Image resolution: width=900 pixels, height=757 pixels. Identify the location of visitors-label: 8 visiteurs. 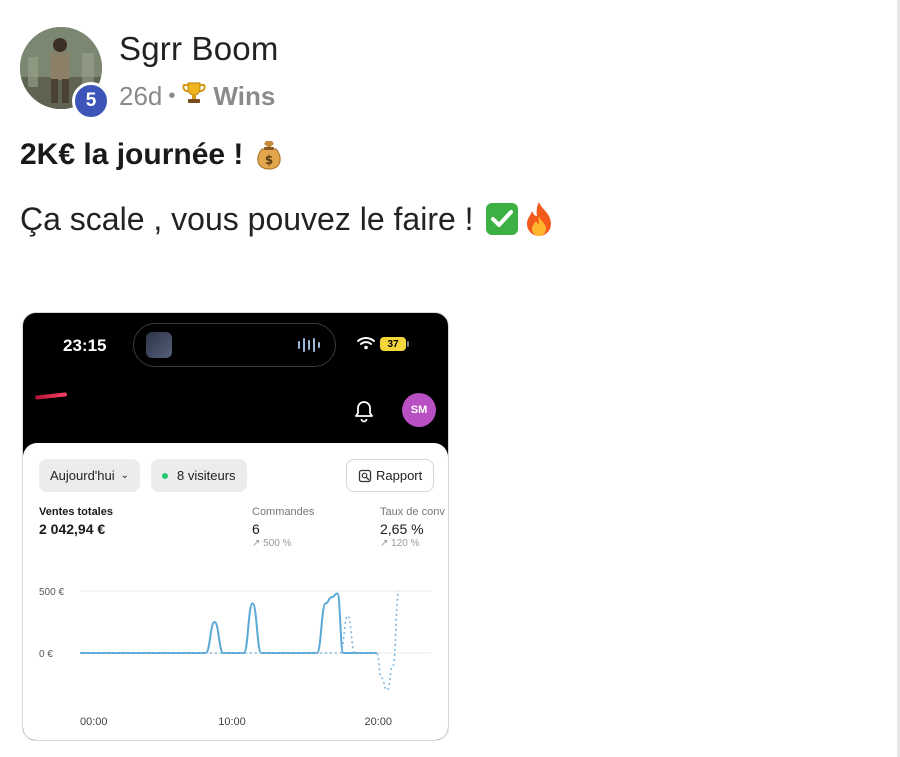
(206, 475).